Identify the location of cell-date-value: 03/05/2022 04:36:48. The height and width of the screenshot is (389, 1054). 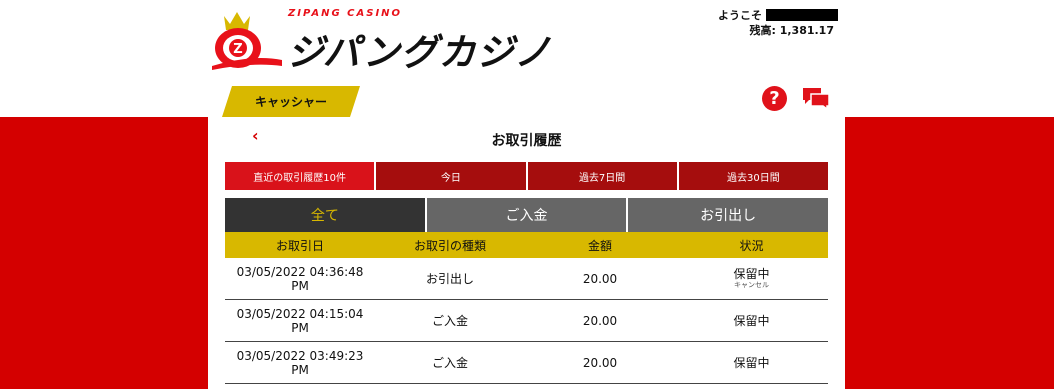
(300, 271).